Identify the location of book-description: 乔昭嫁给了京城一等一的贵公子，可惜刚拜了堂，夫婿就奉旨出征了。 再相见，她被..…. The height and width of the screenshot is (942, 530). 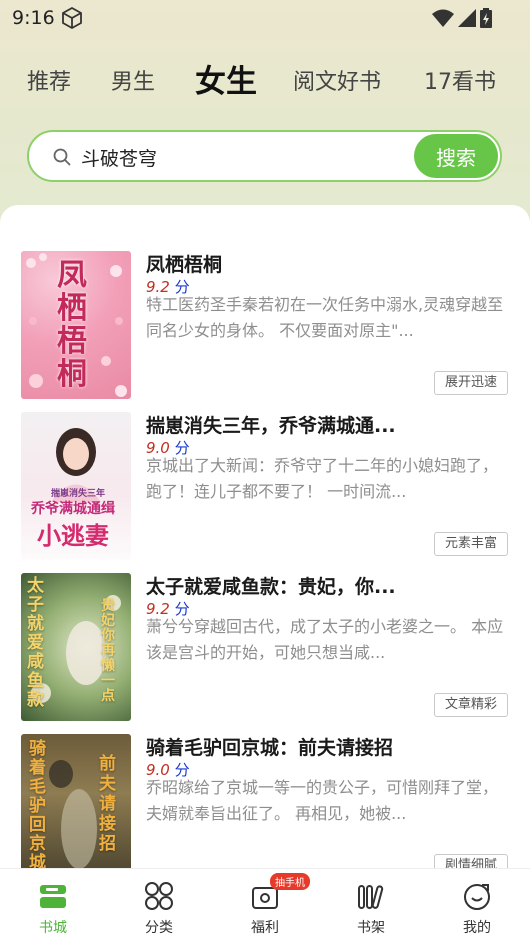
(322, 800).